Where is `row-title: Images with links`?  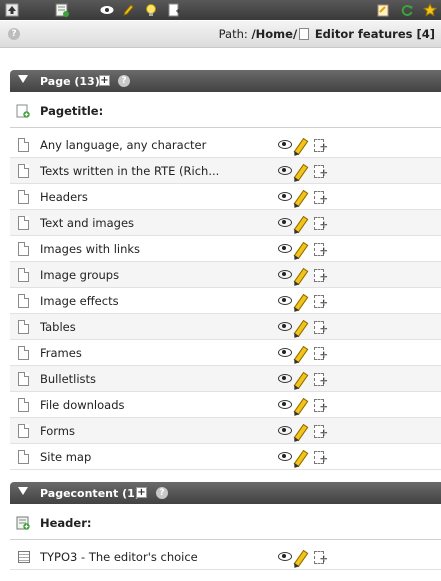
row-title: Images with links is located at coordinates (90, 249).